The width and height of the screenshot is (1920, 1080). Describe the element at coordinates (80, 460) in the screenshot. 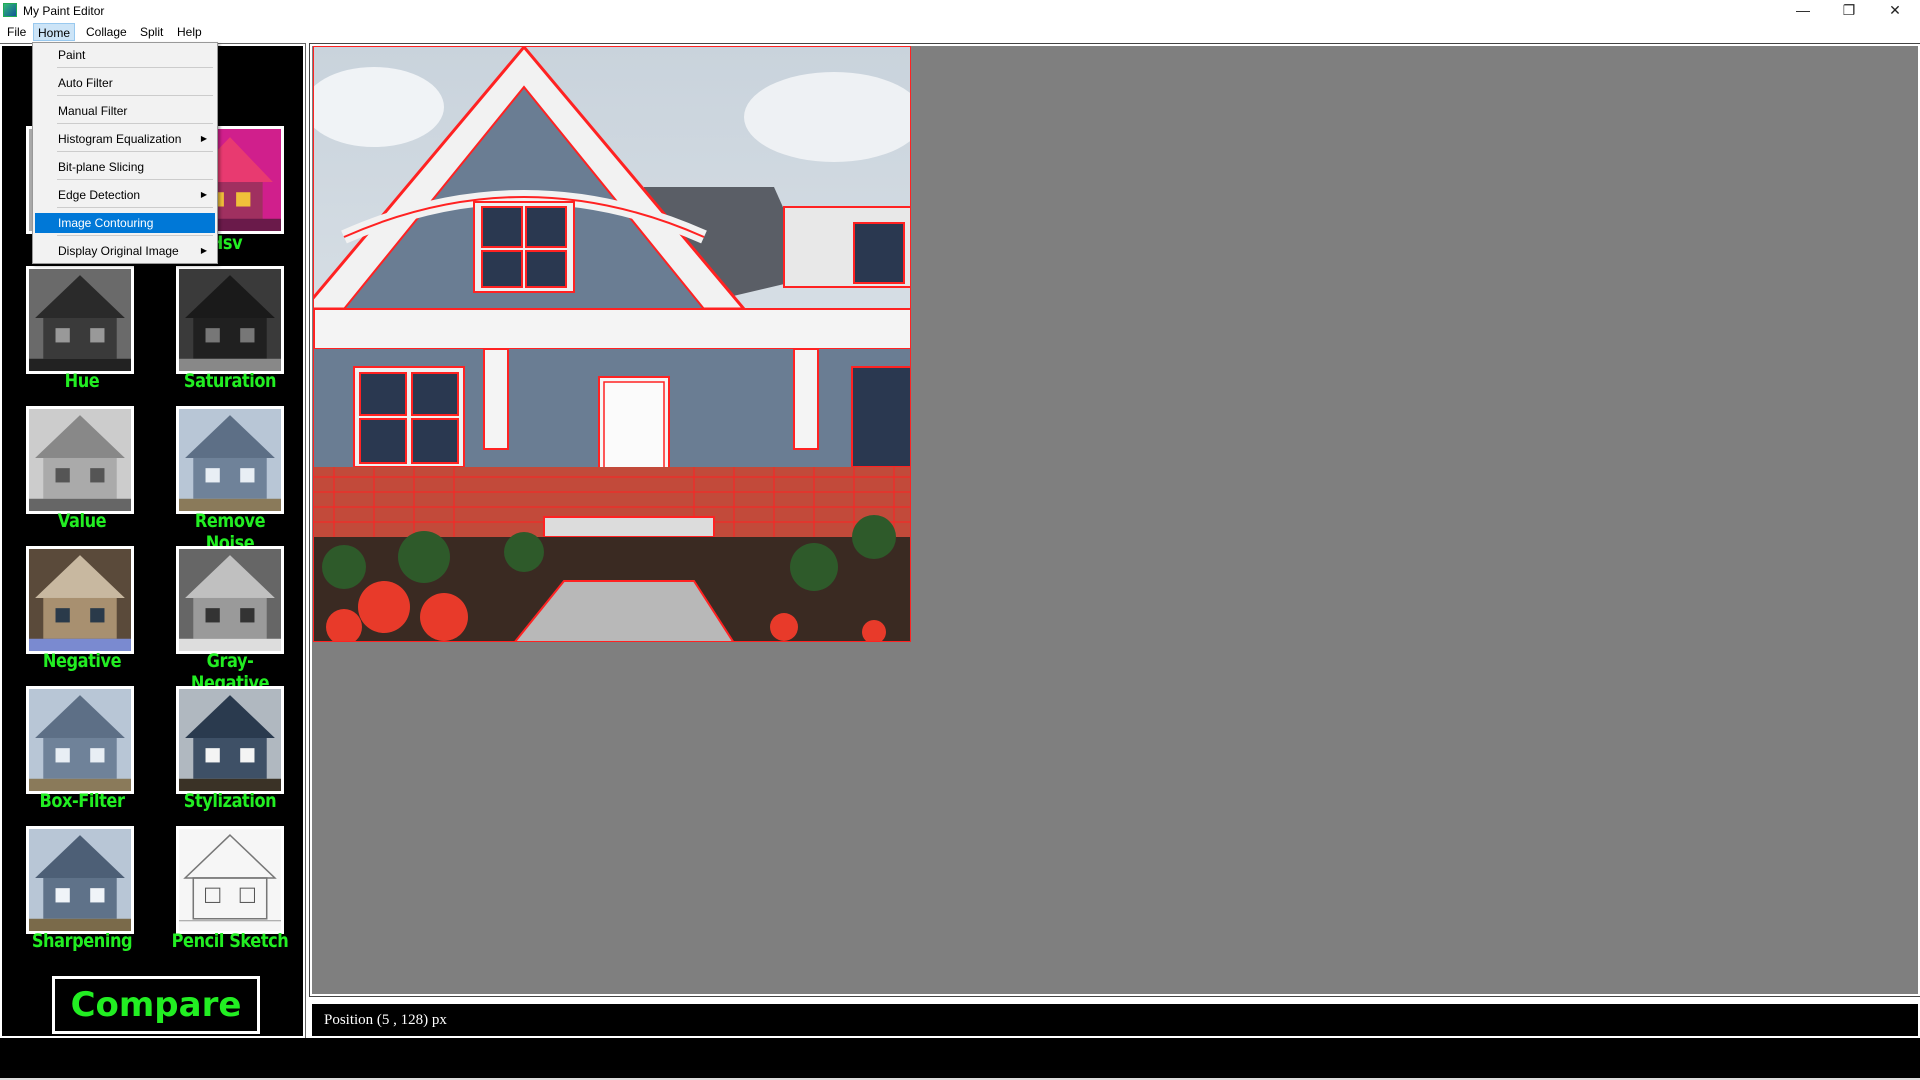

I see `filter-thumbnail-value` at that location.